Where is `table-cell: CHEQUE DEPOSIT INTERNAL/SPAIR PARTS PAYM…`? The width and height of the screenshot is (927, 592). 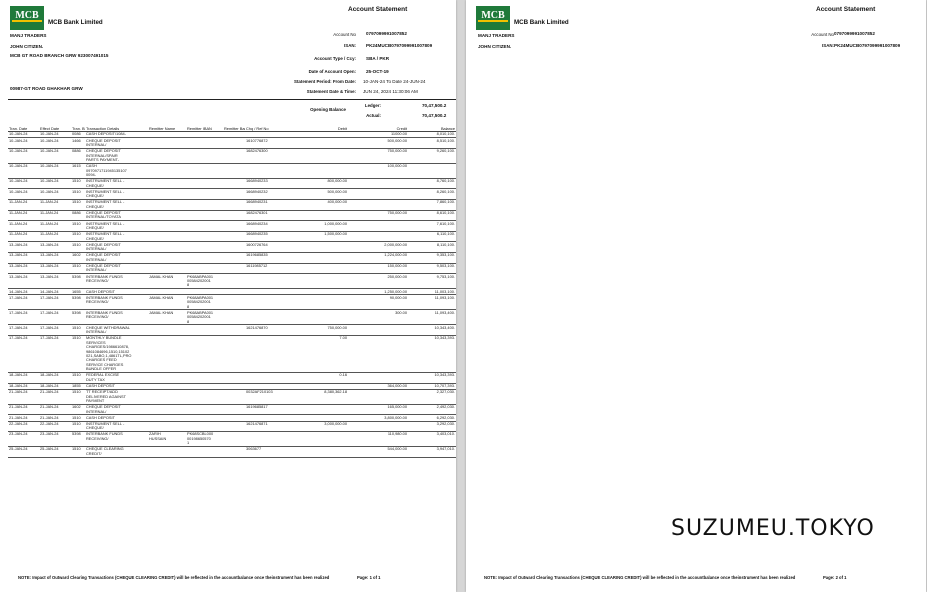
table-cell: CHEQUE DEPOSIT INTERNAL/SPAIR PARTS PAYM… is located at coordinates (116, 156).